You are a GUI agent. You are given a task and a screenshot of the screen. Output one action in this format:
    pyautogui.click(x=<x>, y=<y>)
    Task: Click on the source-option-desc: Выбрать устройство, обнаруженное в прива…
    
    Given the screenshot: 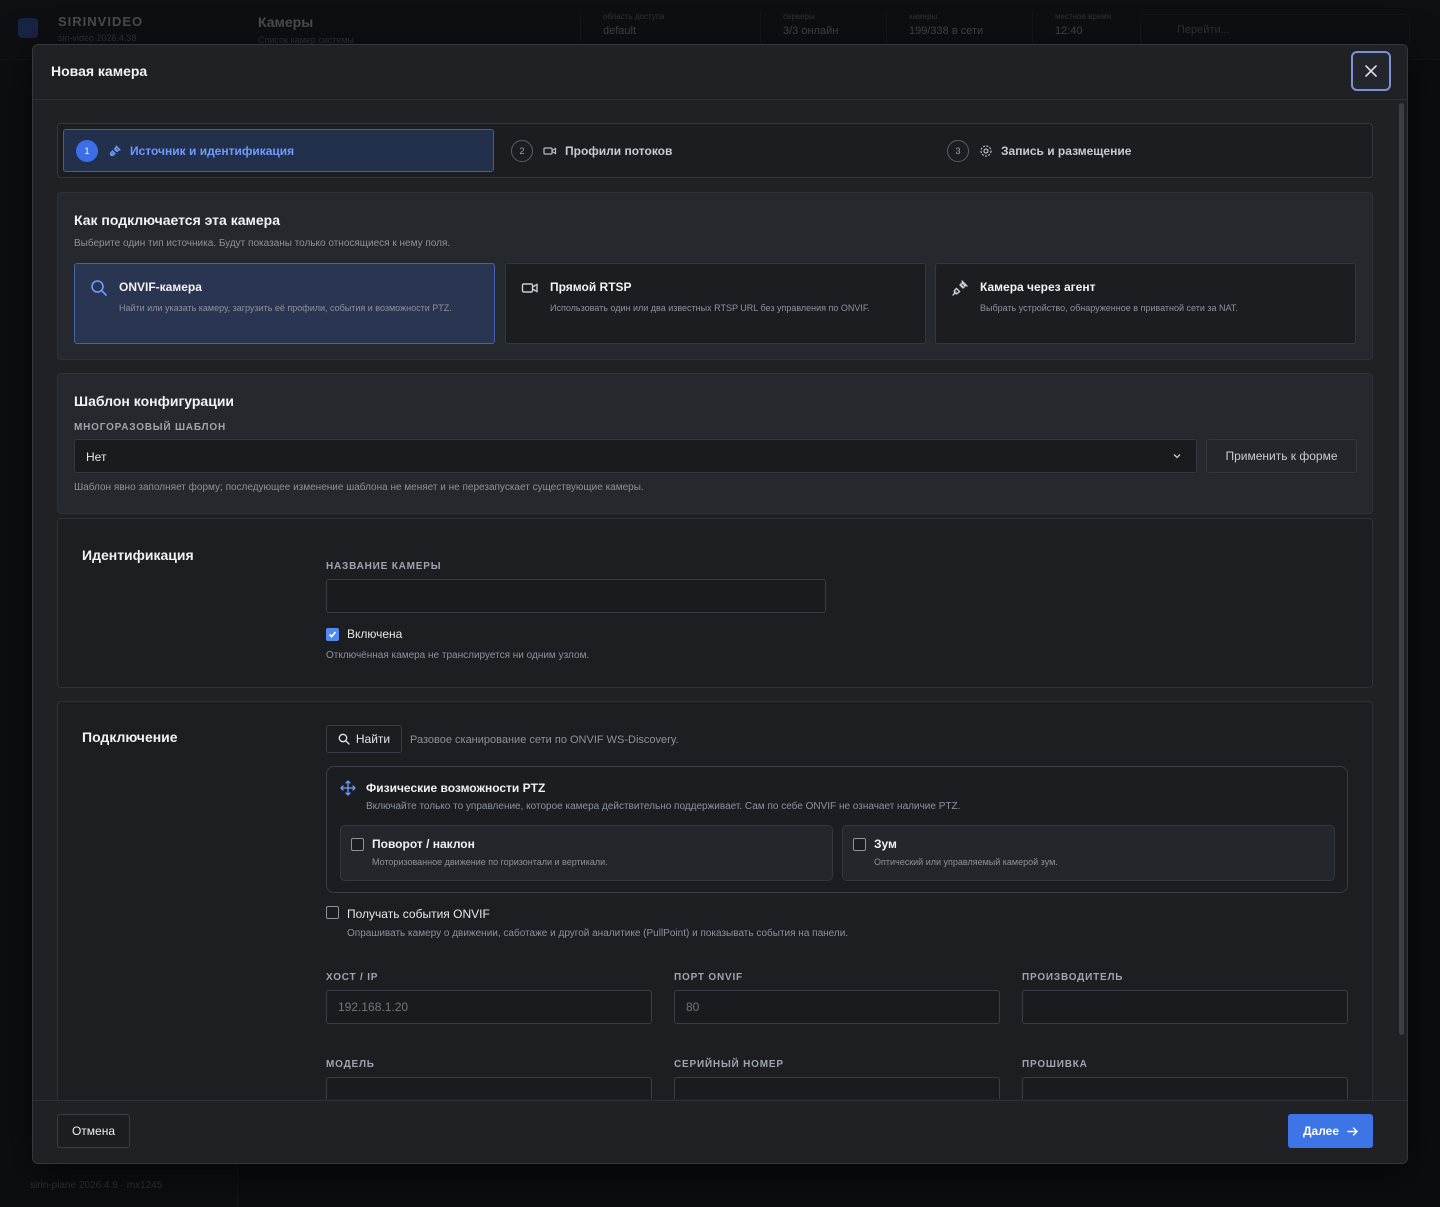 What is the action you would take?
    pyautogui.click(x=1109, y=308)
    